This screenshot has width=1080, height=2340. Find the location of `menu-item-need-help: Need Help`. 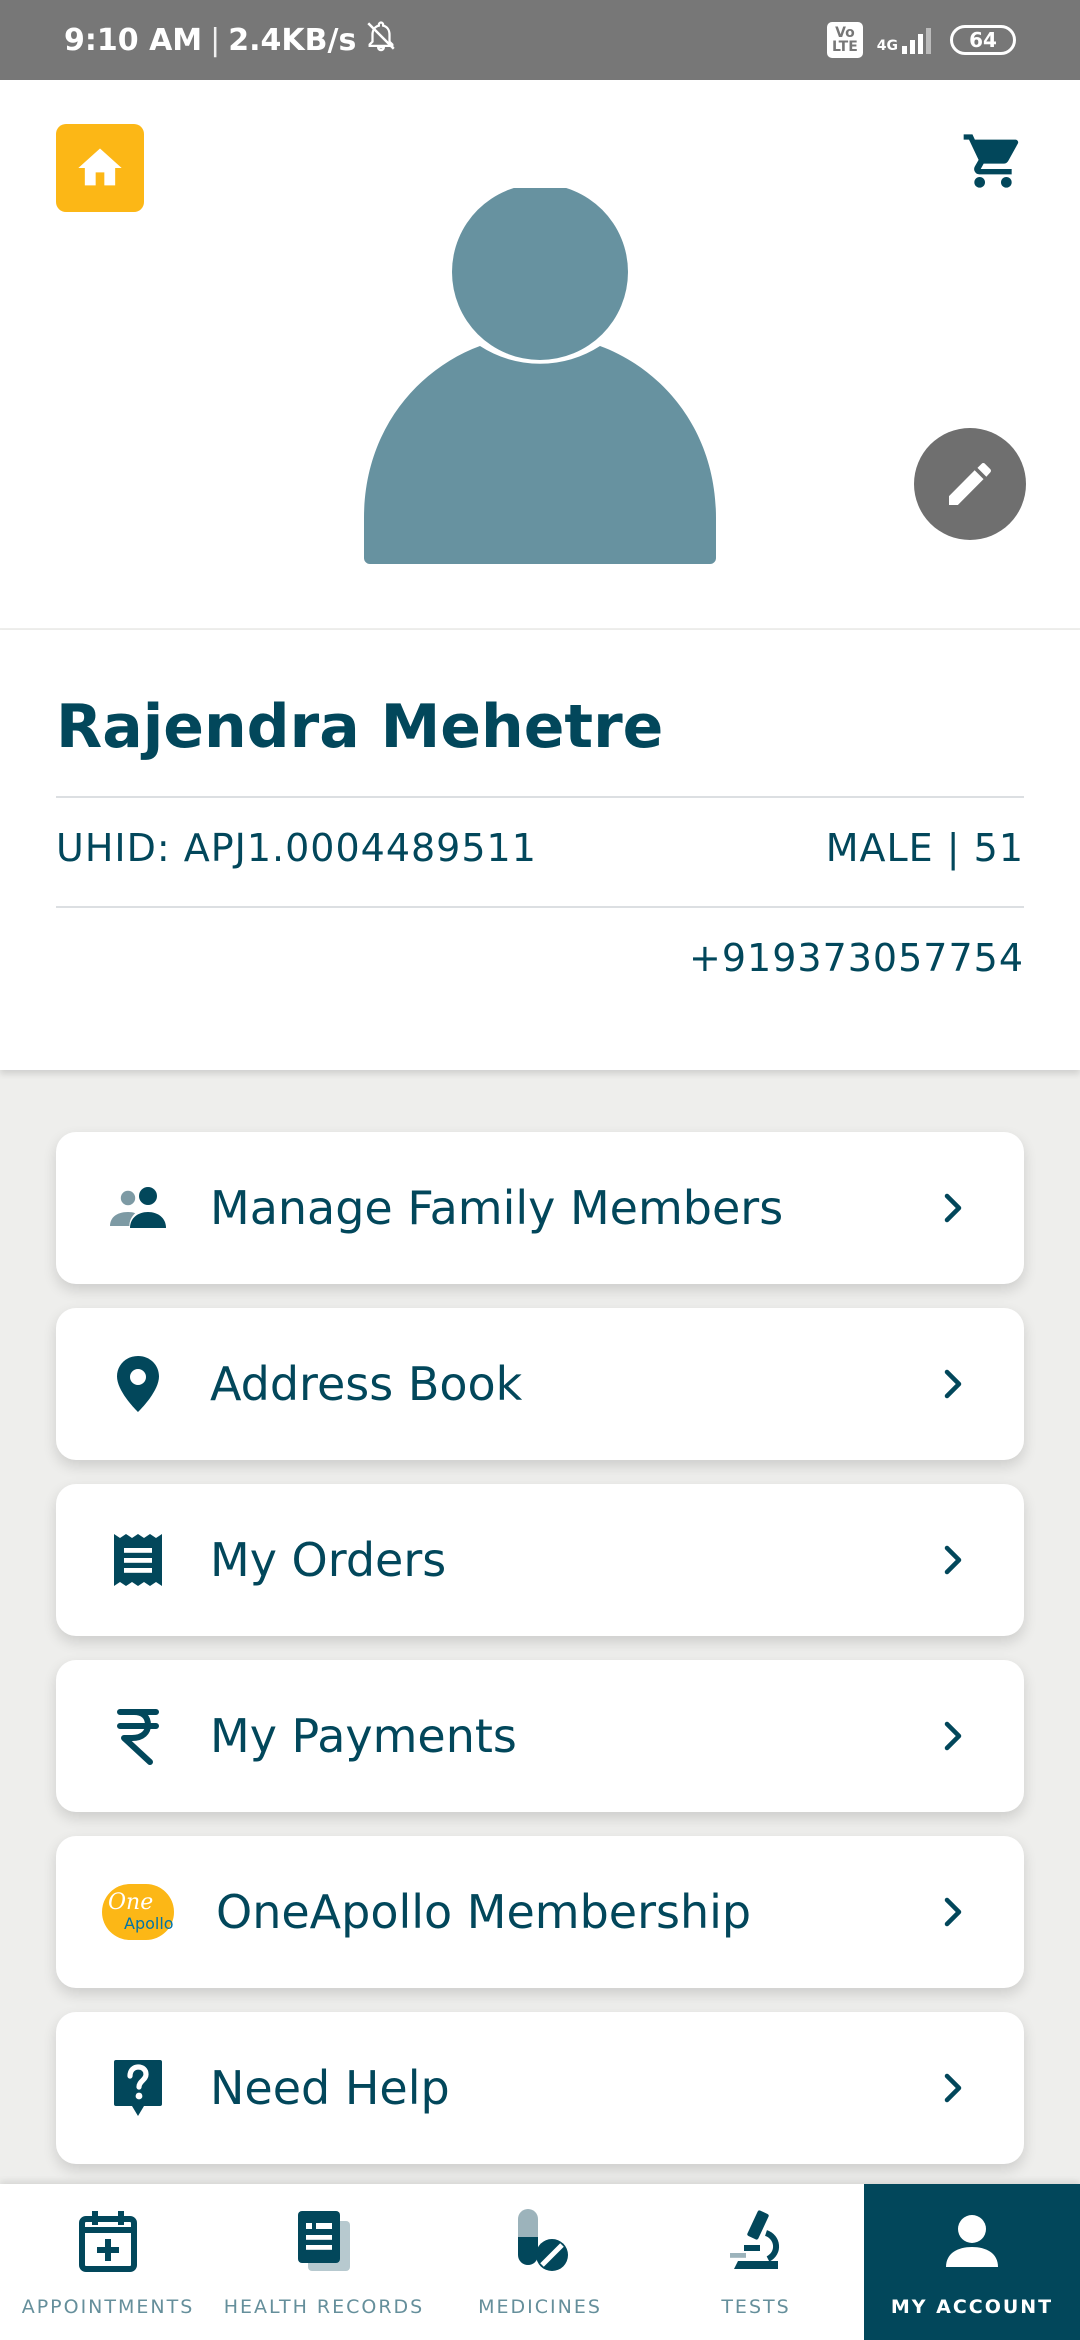

menu-item-need-help: Need Help is located at coordinates (540, 2088).